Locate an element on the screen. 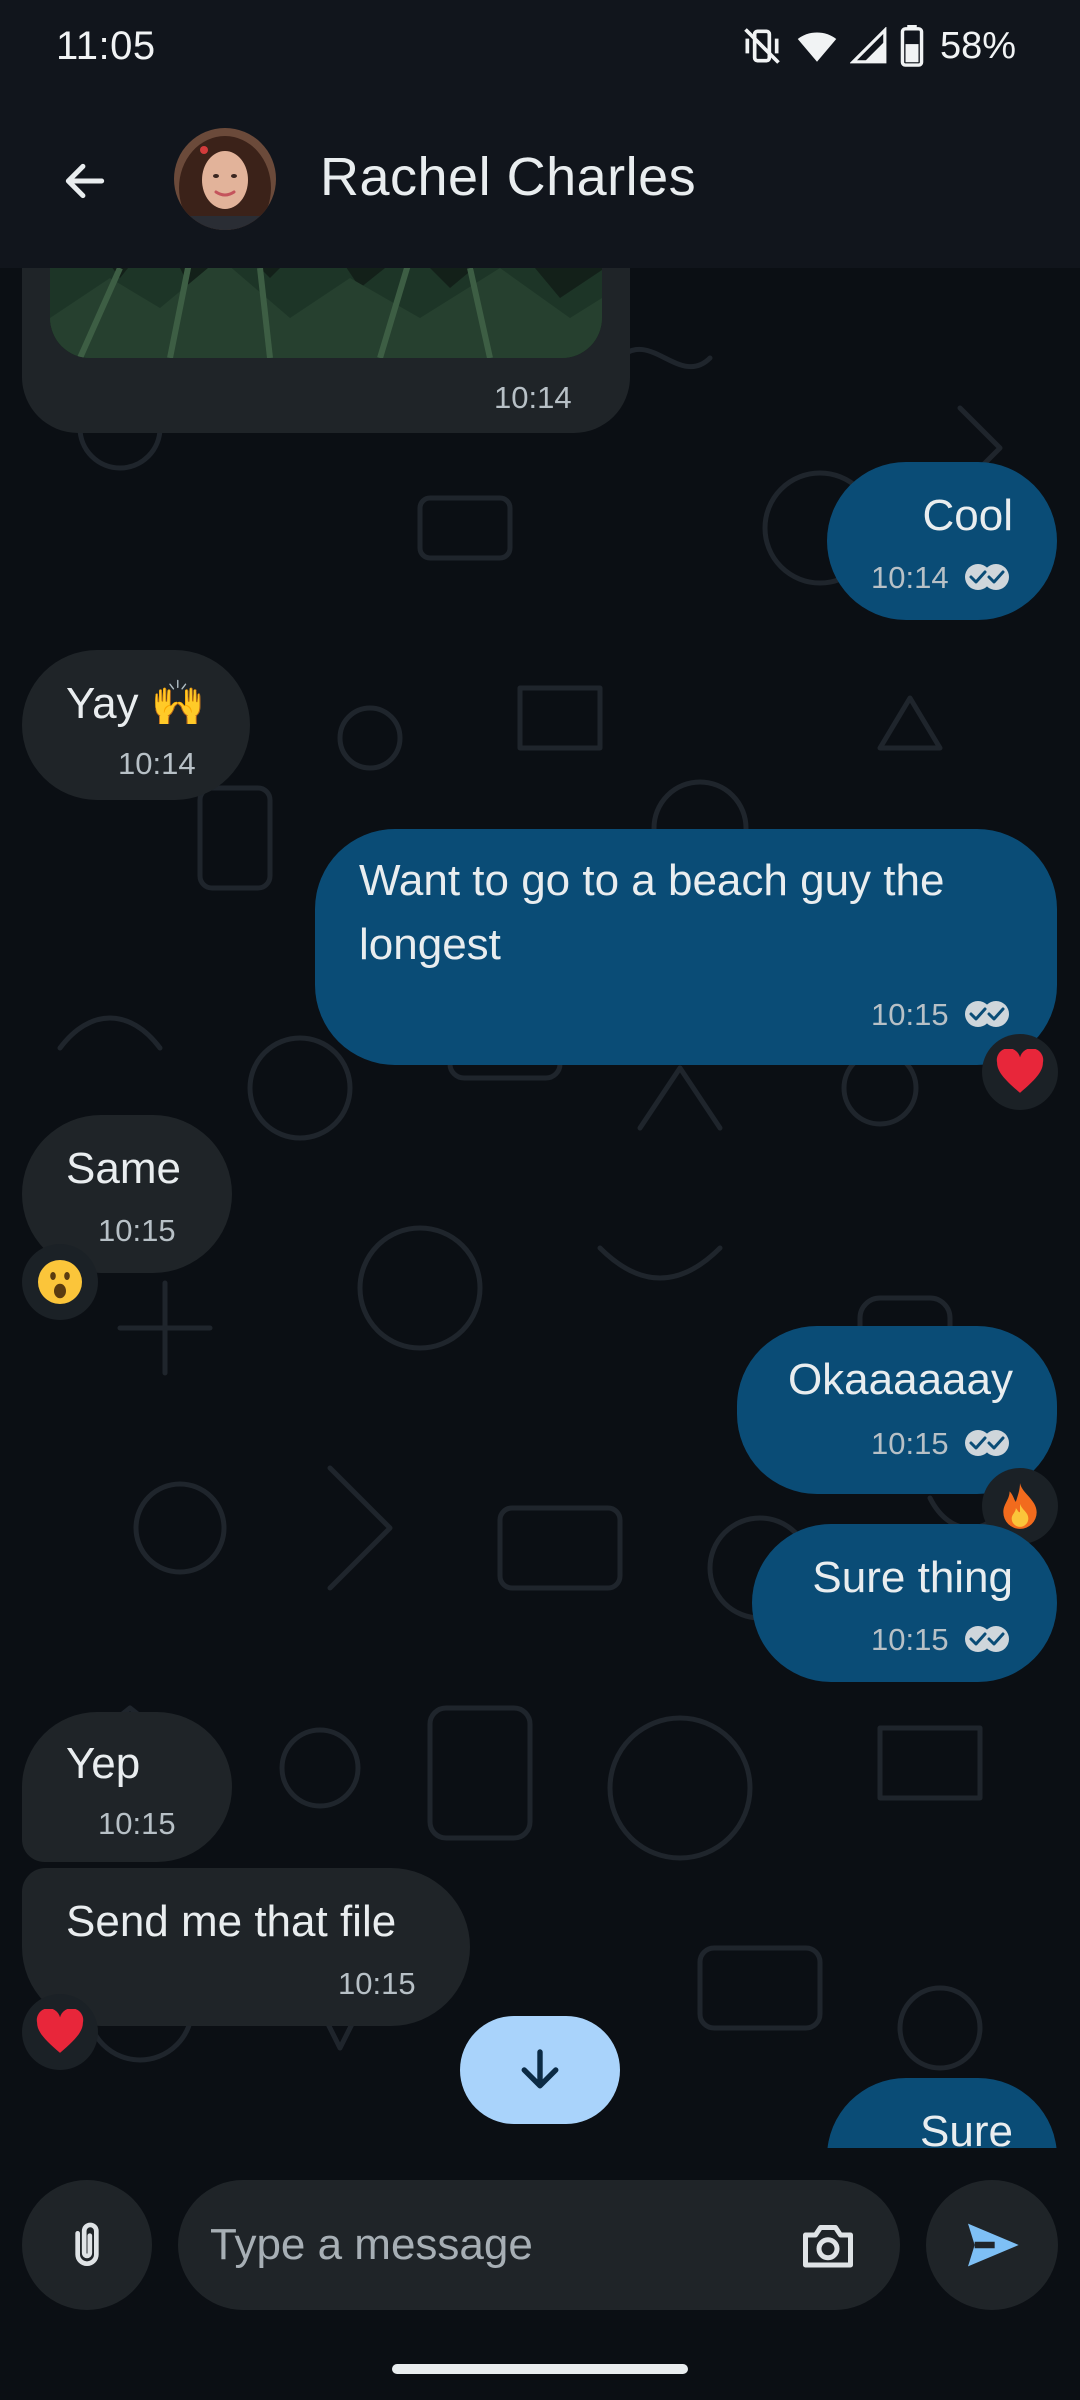 This screenshot has width=1080, height=2400. send-button is located at coordinates (992, 2245).